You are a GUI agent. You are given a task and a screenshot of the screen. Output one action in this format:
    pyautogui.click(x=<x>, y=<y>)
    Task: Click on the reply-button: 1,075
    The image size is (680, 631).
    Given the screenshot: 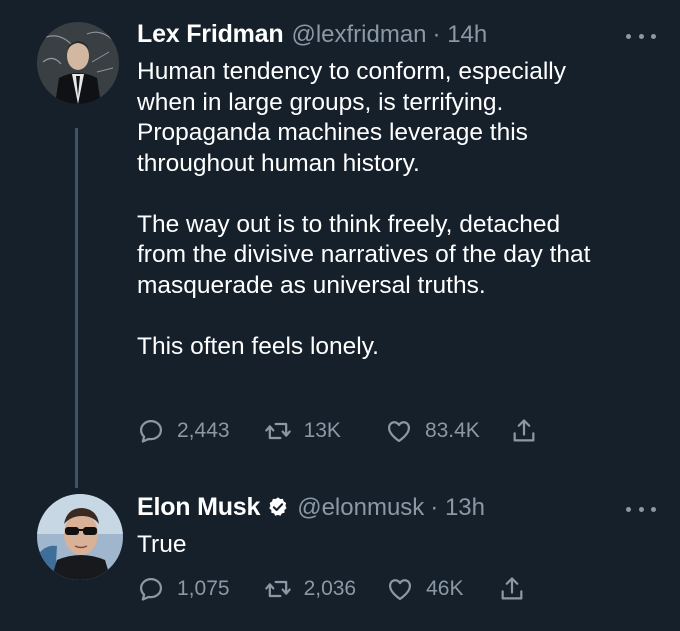 What is the action you would take?
    pyautogui.click(x=183, y=589)
    